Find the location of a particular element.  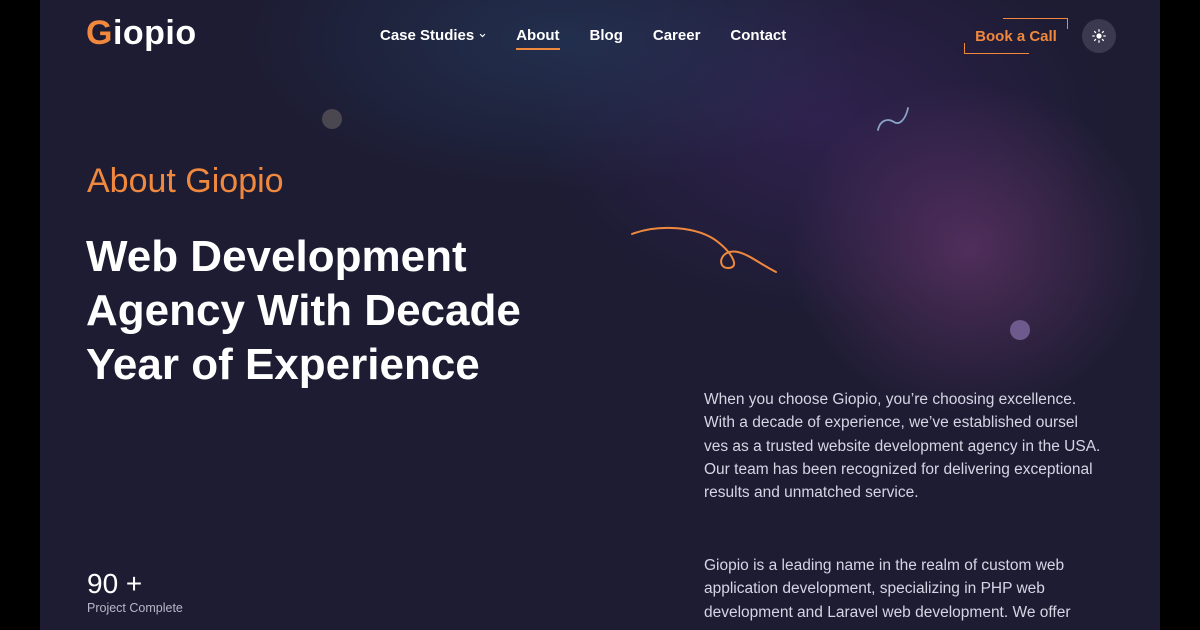

logo-initial: G is located at coordinates (99, 33).